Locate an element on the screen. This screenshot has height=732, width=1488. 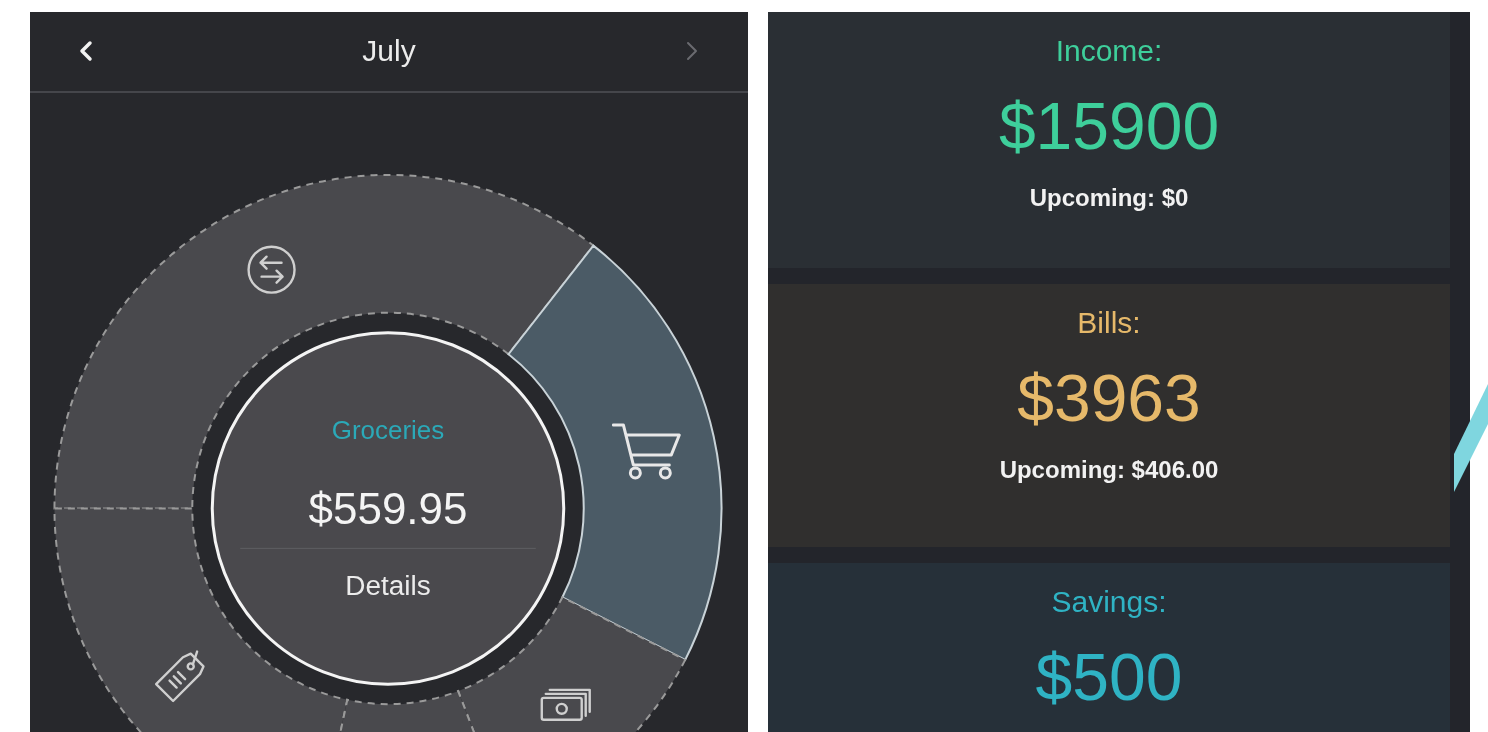
upcoming-amount: Upcoming: $0 is located at coordinates (1109, 198).